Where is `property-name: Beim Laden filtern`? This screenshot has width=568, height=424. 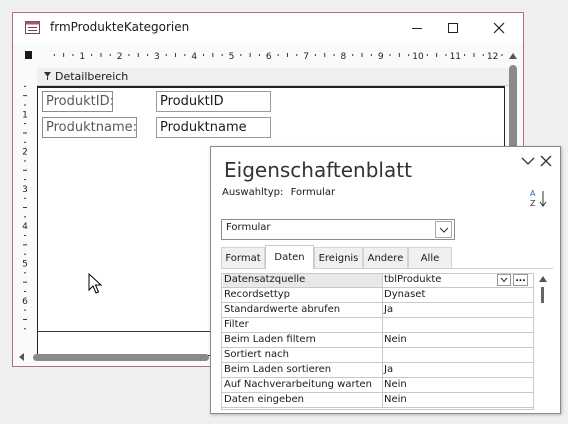 property-name: Beim Laden filtern is located at coordinates (303, 340).